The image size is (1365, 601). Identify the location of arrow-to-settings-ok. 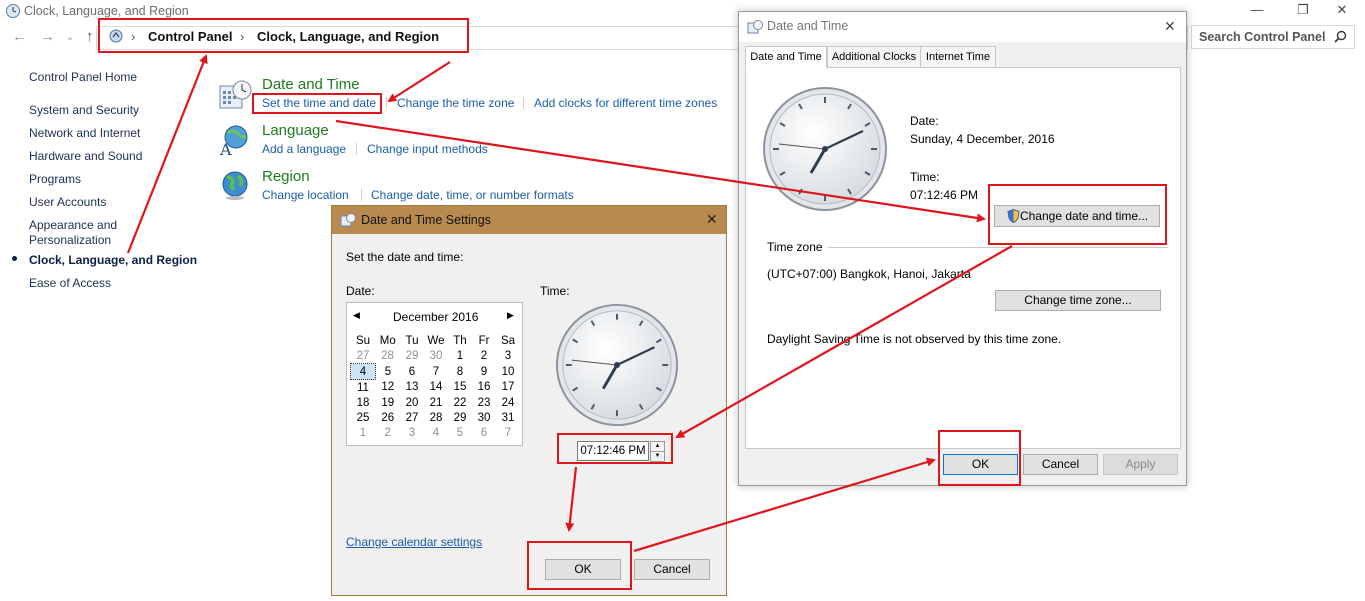
(571, 499).